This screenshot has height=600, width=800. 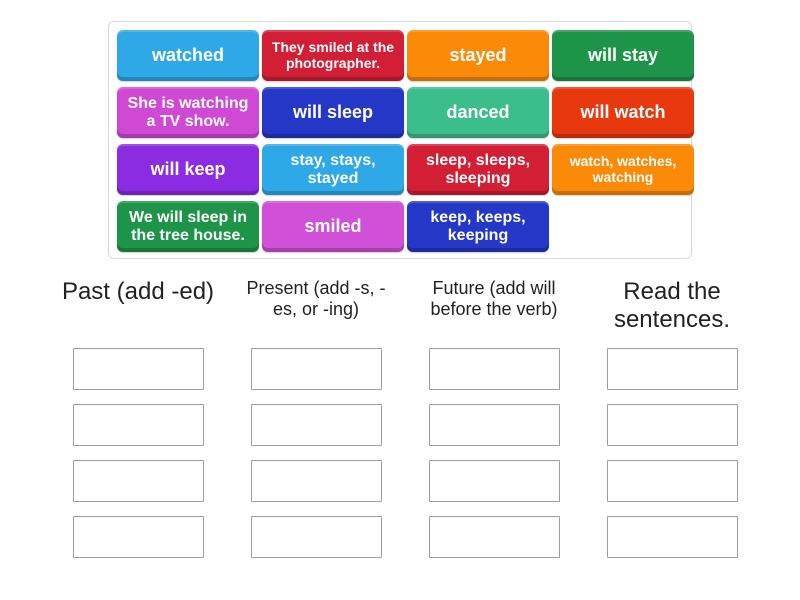 I want to click on tile: We will sleep in the tree house., so click(x=188, y=226).